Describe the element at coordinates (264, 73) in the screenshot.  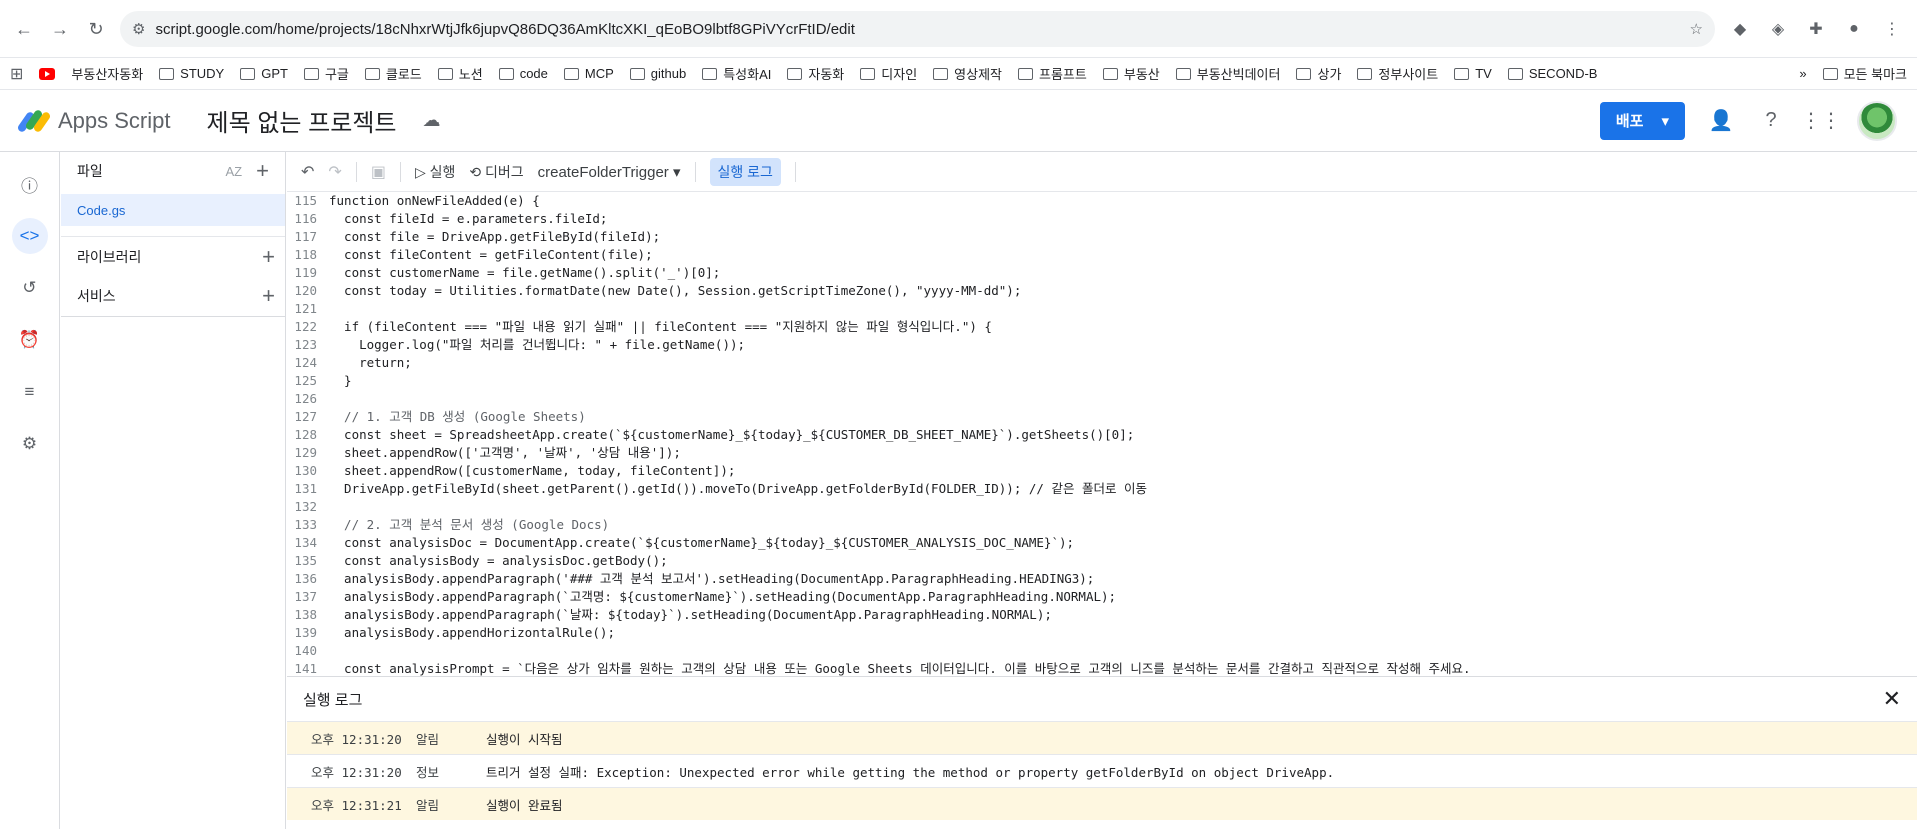
I see `bookmark-item: GPT` at that location.